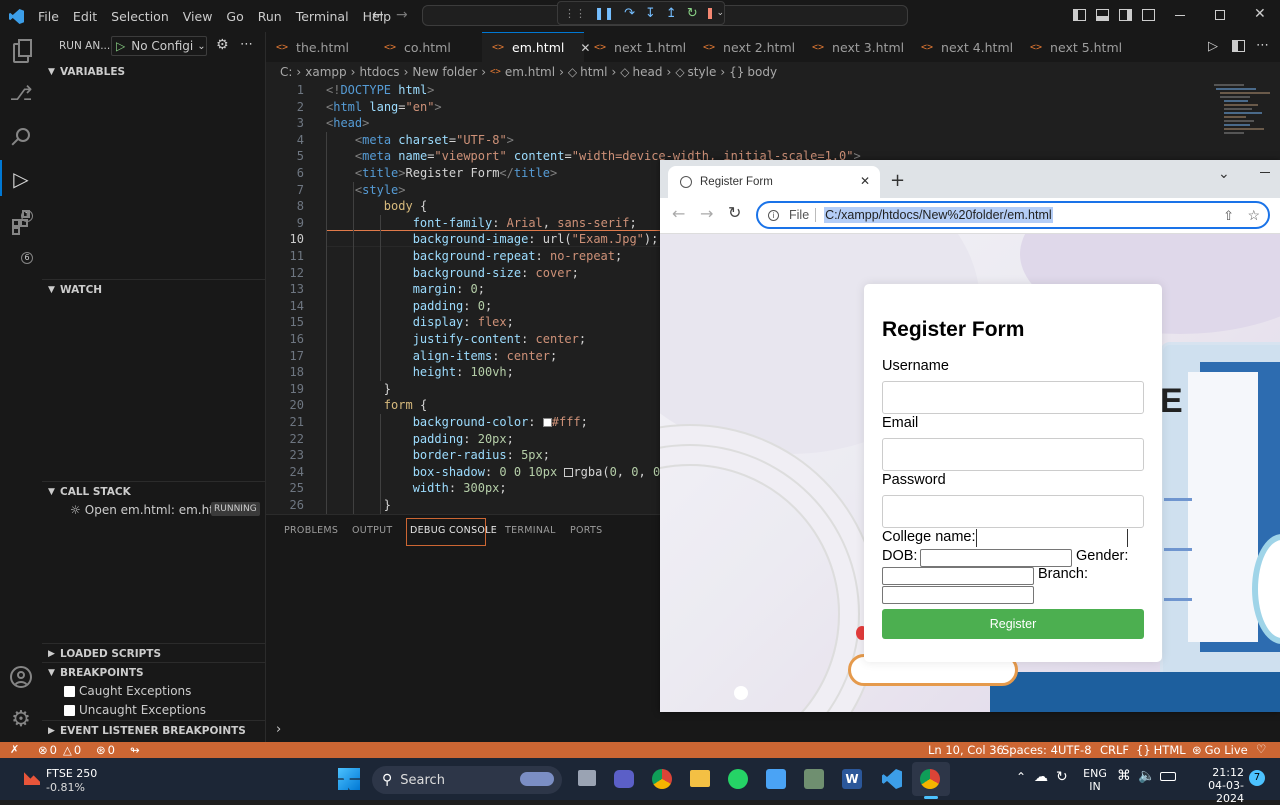  I want to click on onedrive-cloud-icon: ☁, so click(1041, 777).